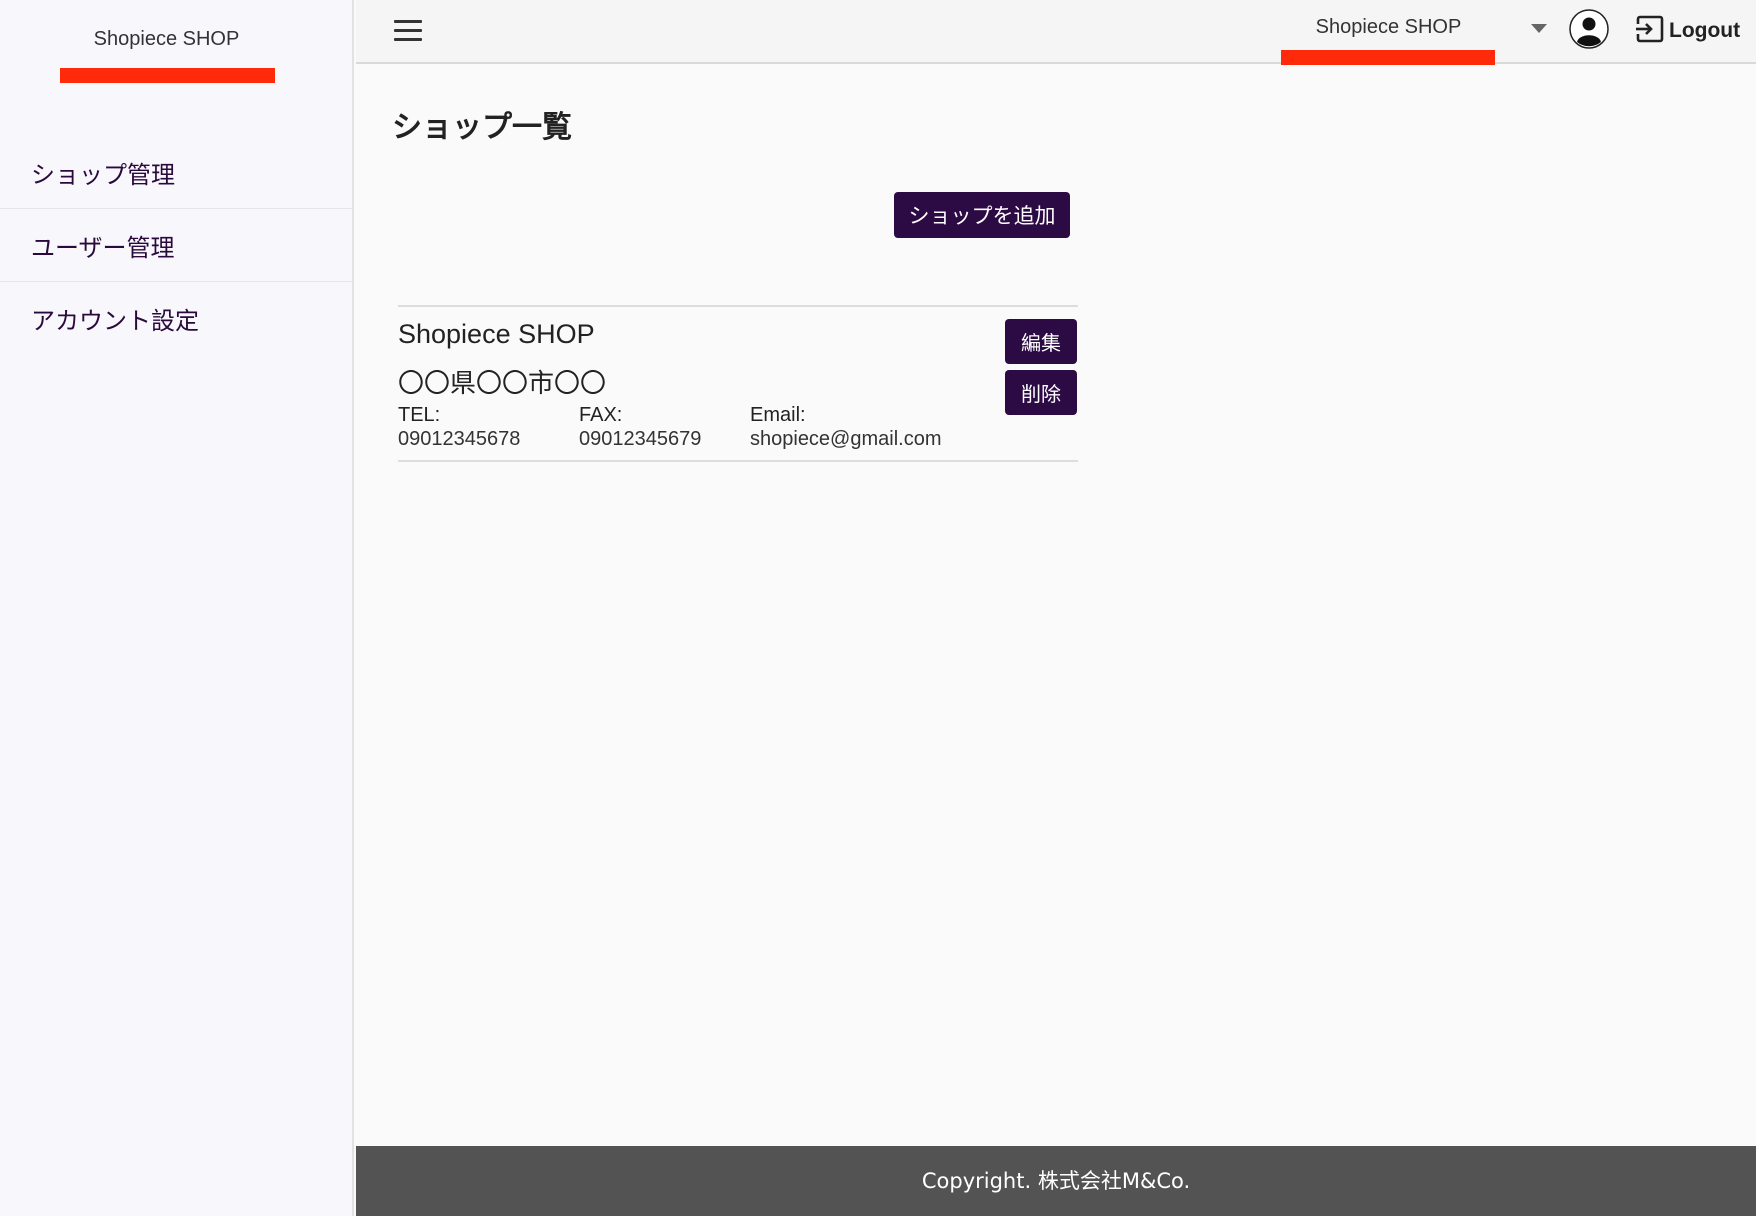  What do you see at coordinates (1388, 57) in the screenshot?
I see `shop-selector-highlight-bar` at bounding box center [1388, 57].